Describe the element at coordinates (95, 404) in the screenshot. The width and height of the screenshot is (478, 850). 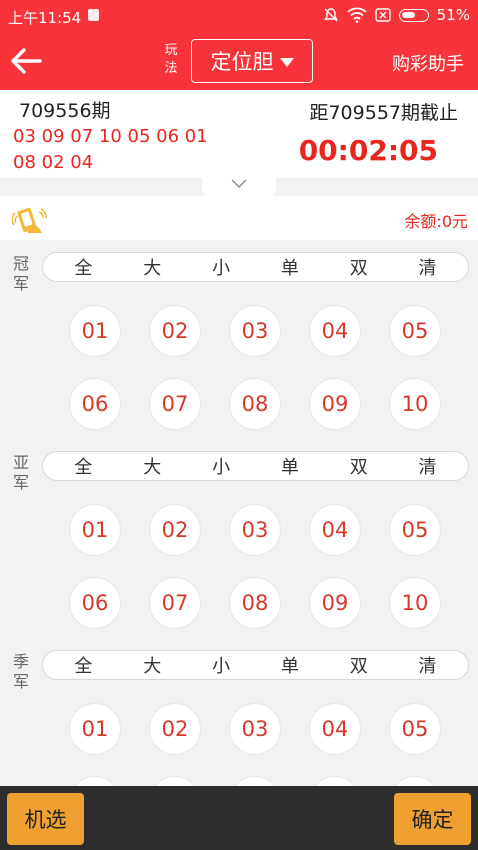
I see `ball-champion-06: 06` at that location.